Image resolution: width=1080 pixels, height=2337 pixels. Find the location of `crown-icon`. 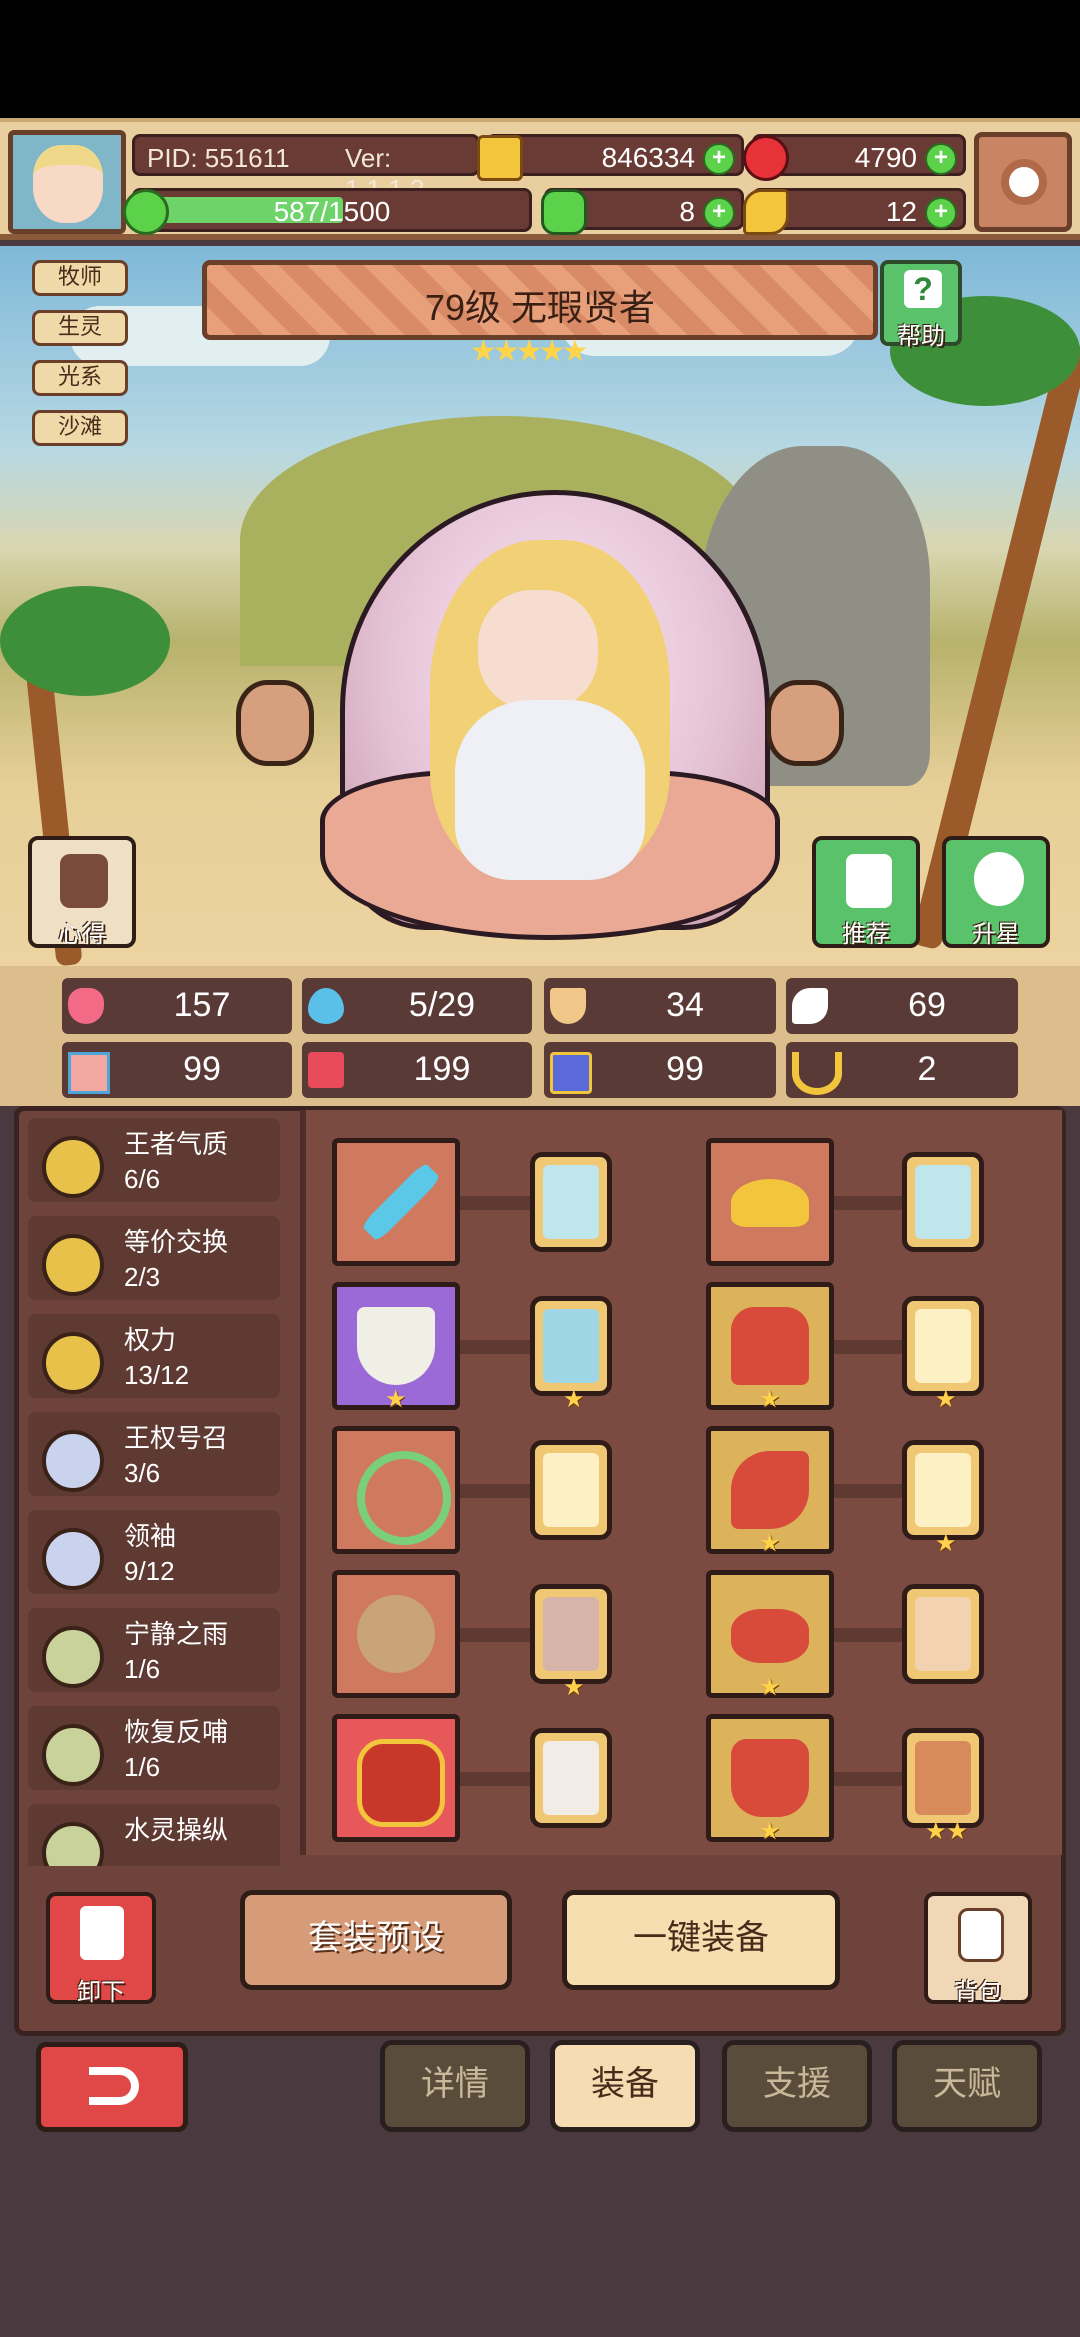

crown-icon is located at coordinates (770, 1203).